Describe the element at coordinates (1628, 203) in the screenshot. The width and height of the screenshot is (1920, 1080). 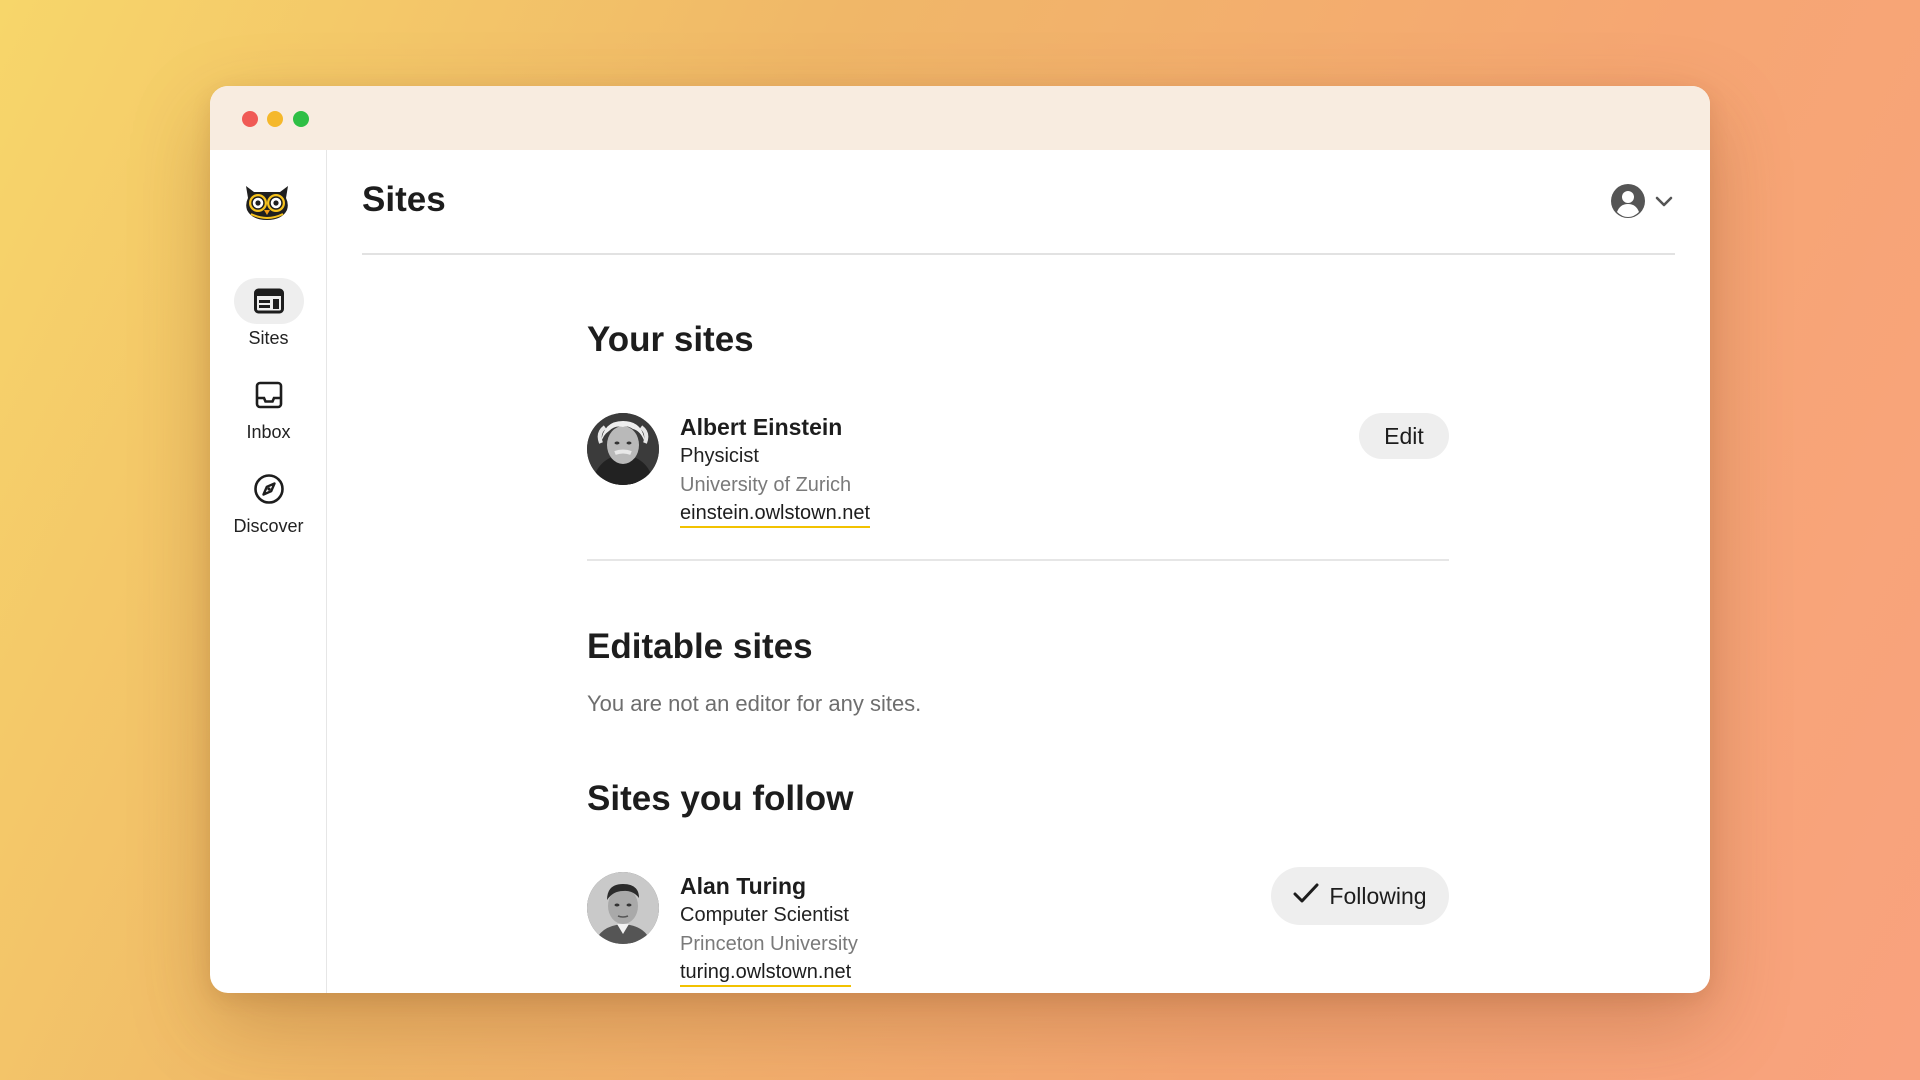
I see `user-circle-icon` at that location.